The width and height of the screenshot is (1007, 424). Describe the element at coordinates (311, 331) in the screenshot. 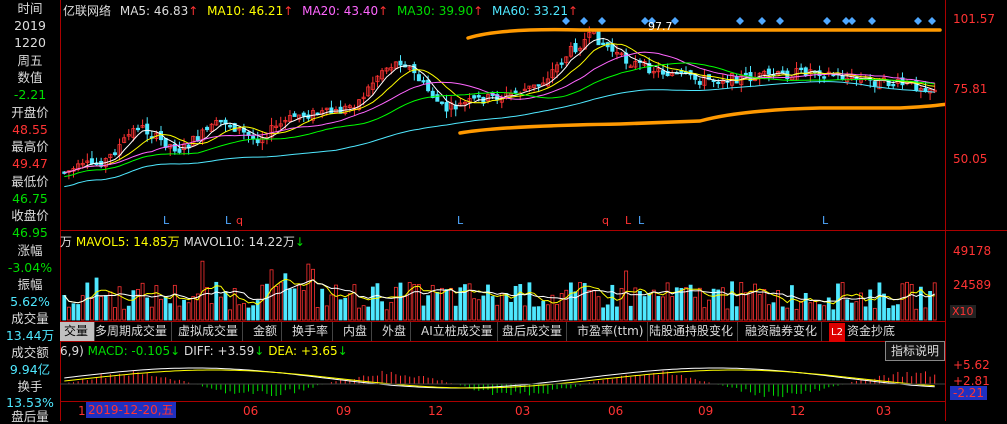

I see `tab-turnover-rate: 换手率` at that location.